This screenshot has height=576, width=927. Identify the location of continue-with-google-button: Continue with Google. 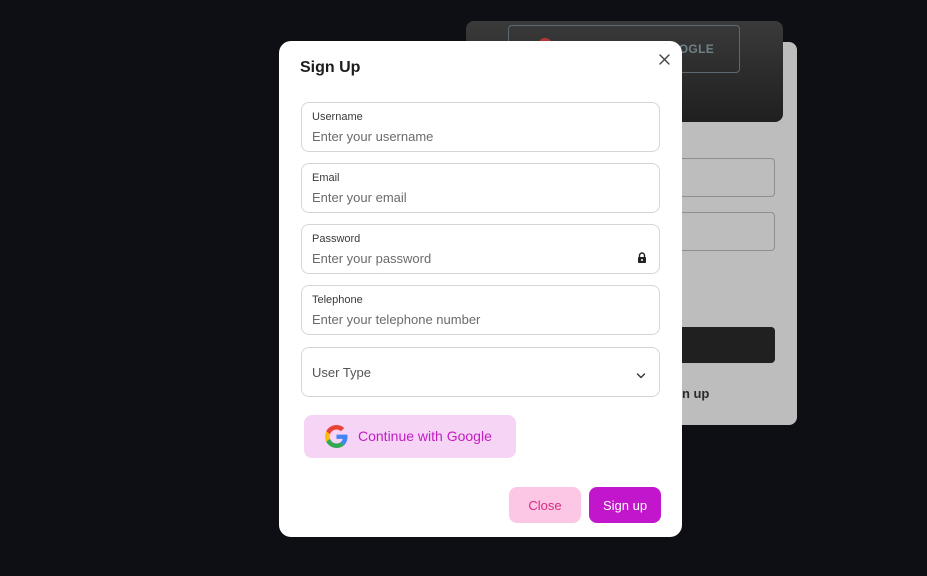
(410, 436).